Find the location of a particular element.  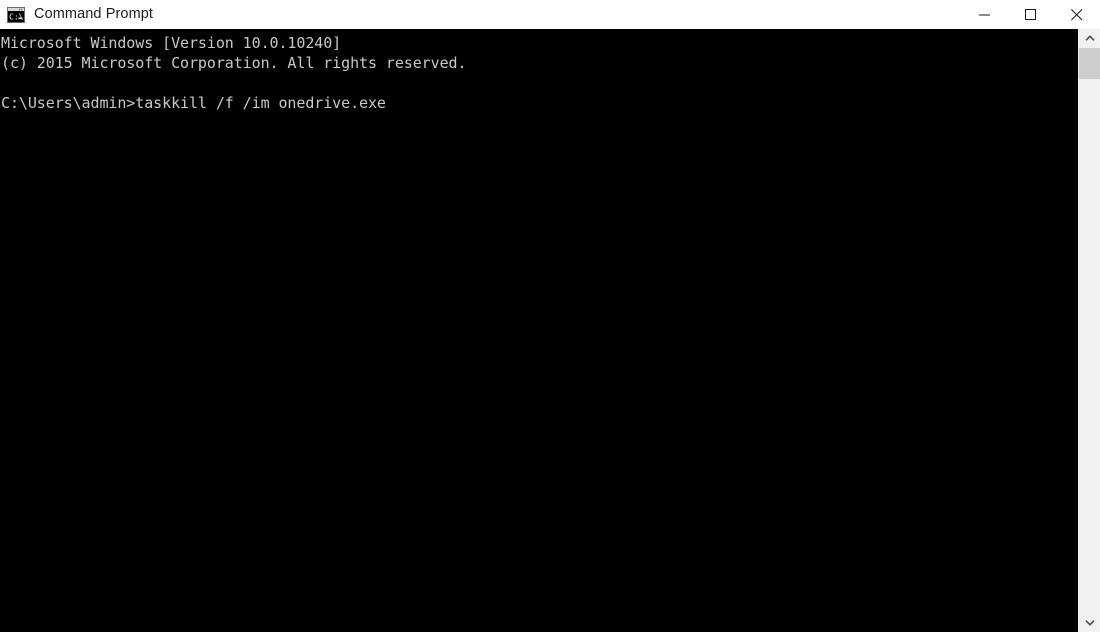

scrollbar-thumb is located at coordinates (1089, 63).